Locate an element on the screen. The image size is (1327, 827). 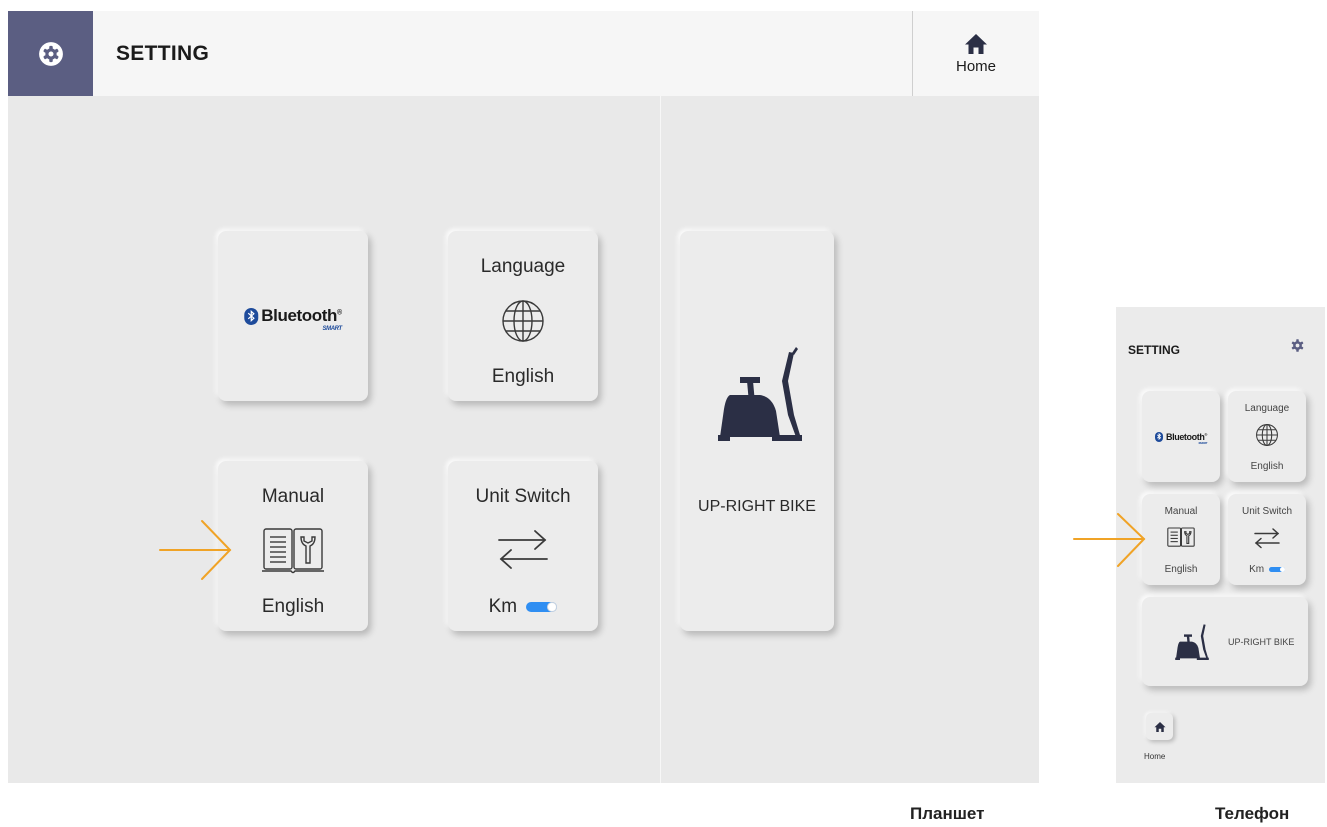
phone-unit-switch-value-row: Km is located at coordinates (1267, 569).